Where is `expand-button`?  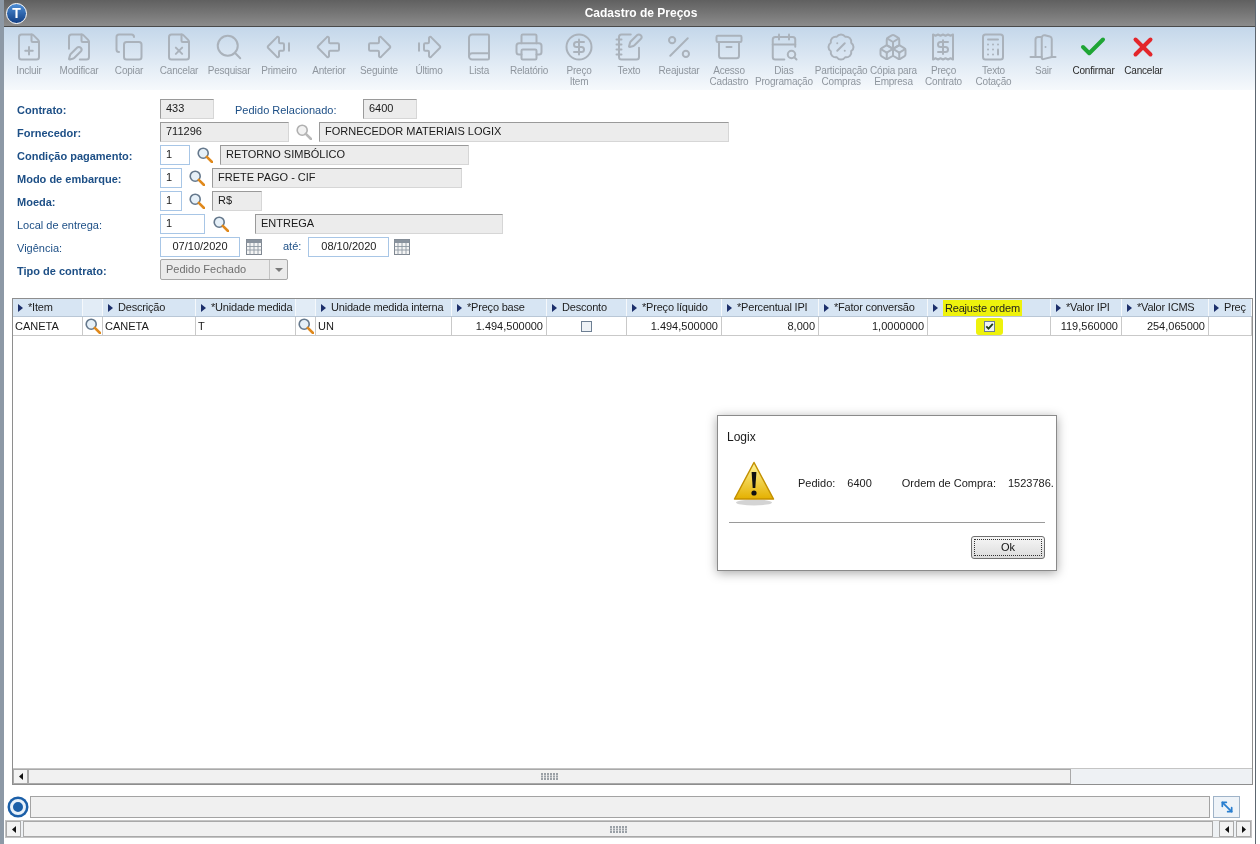
expand-button is located at coordinates (1226, 806).